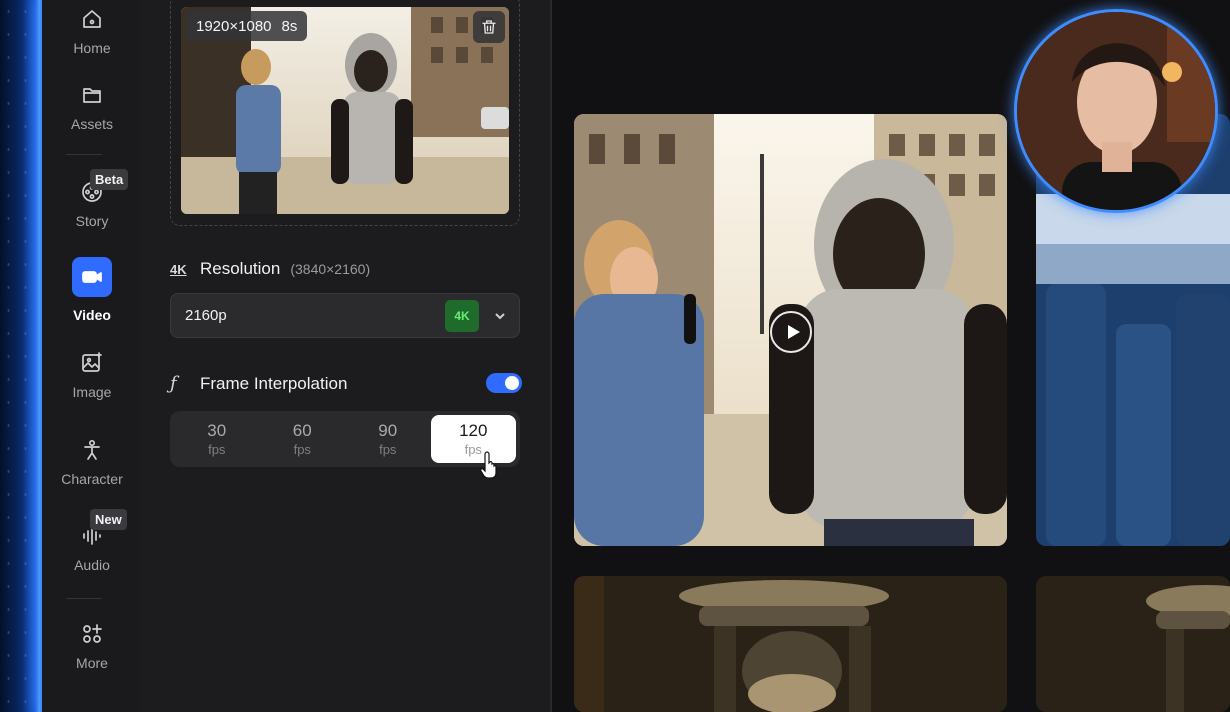 This screenshot has height=712, width=1230. I want to click on resolution-select: 2160p 4K, so click(345, 315).